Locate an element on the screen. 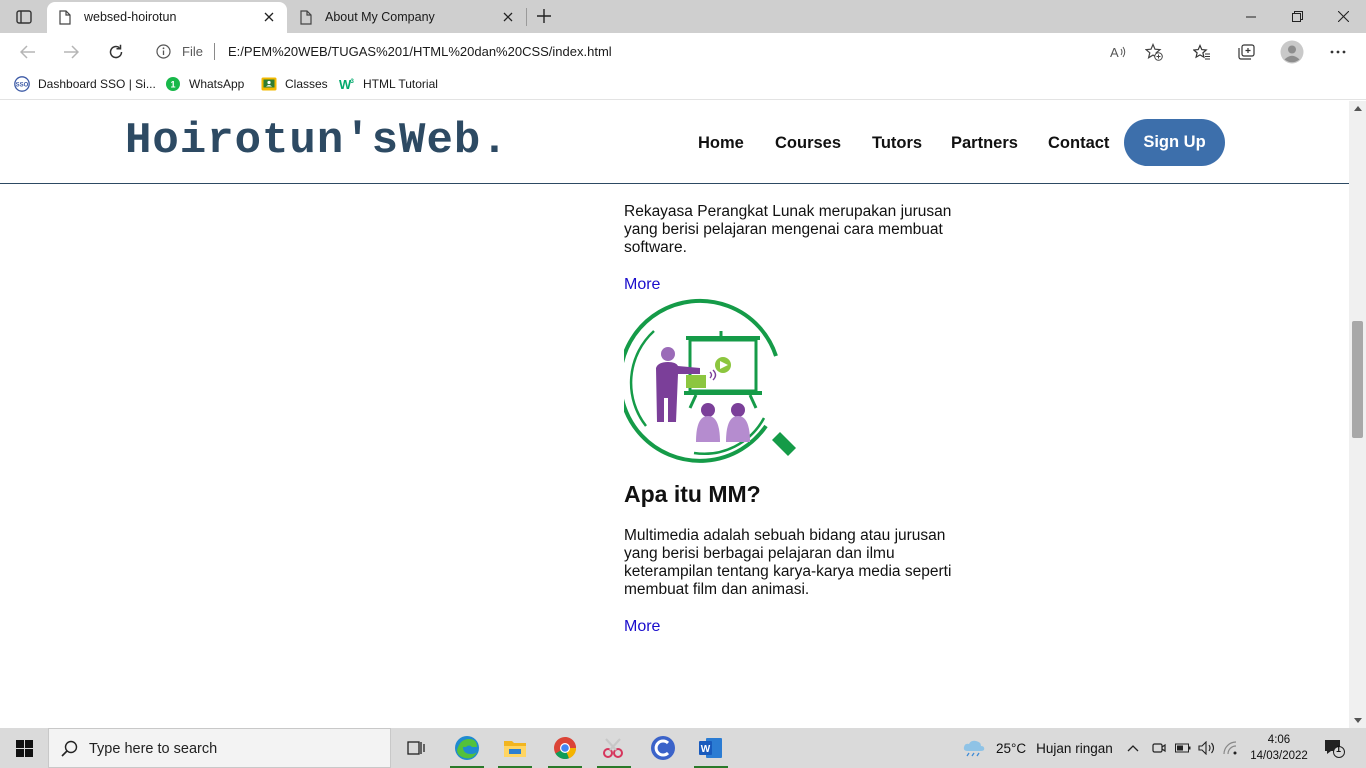 The width and height of the screenshot is (1366, 768). forward-icon is located at coordinates (71, 52).